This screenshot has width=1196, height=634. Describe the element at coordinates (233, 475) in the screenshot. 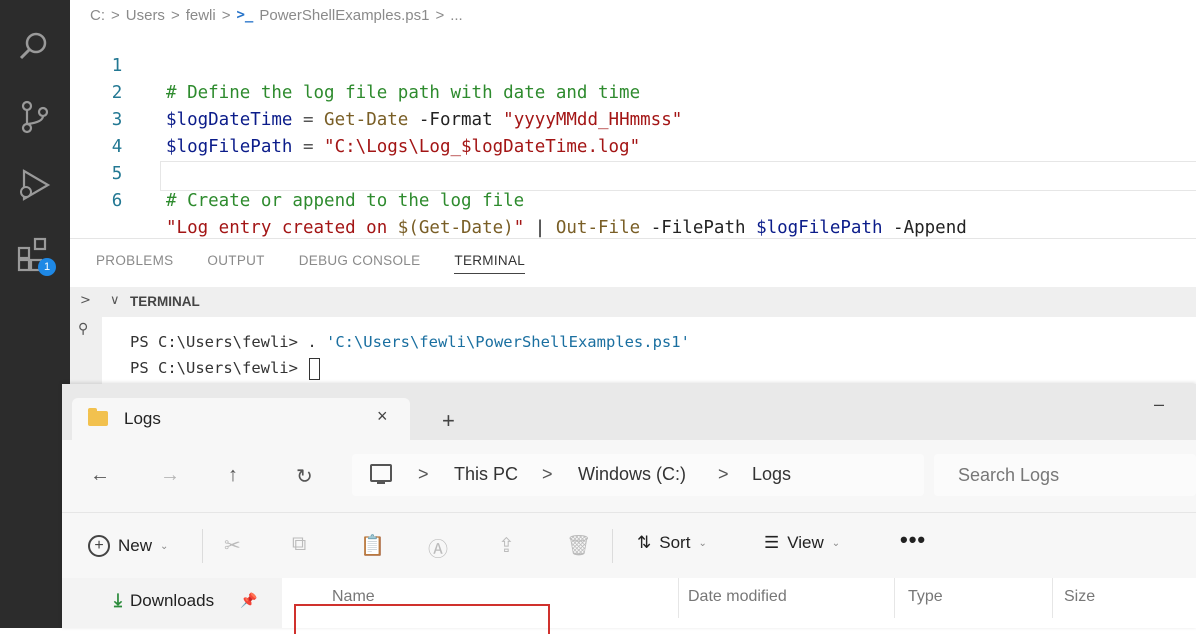

I see `up-button: ↑` at that location.